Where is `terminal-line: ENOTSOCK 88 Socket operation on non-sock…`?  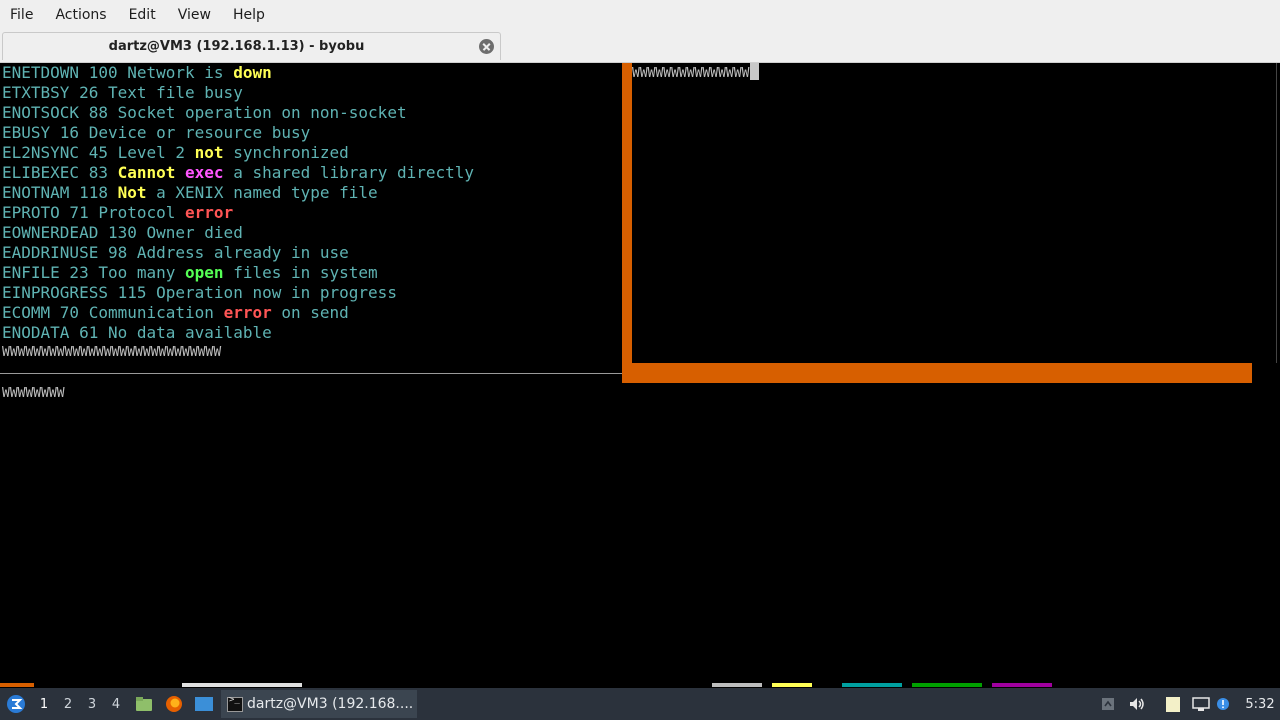 terminal-line: ENOTSOCK 88 Socket operation on non-sock… is located at coordinates (204, 113).